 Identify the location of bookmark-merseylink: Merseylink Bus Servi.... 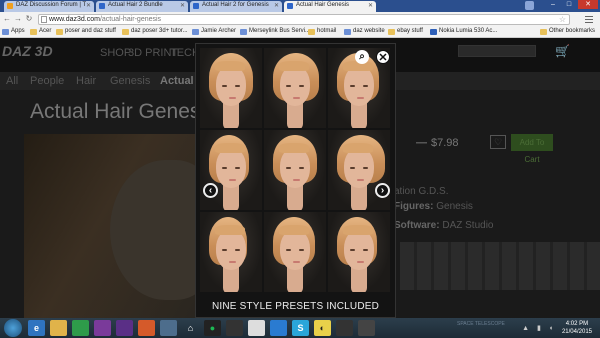
(275, 31).